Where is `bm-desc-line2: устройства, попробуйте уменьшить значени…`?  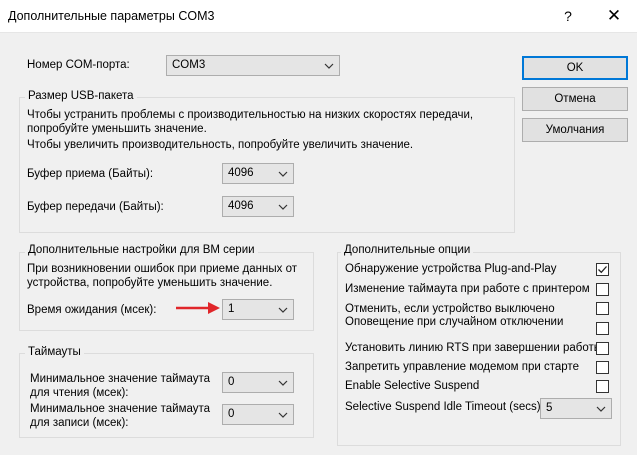 bm-desc-line2: устройства, попробуйте уменьшить значени… is located at coordinates (150, 283).